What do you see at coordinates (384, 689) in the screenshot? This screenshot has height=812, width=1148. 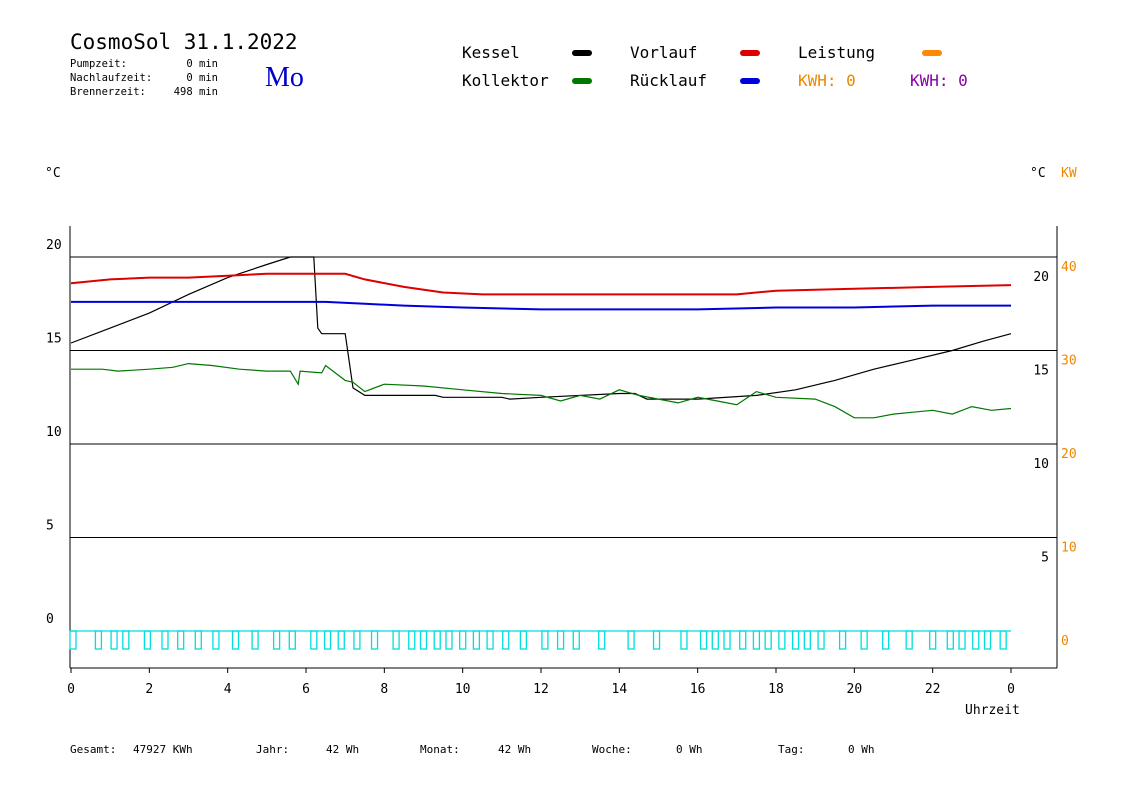 I see `x-tick-label: 8` at bounding box center [384, 689].